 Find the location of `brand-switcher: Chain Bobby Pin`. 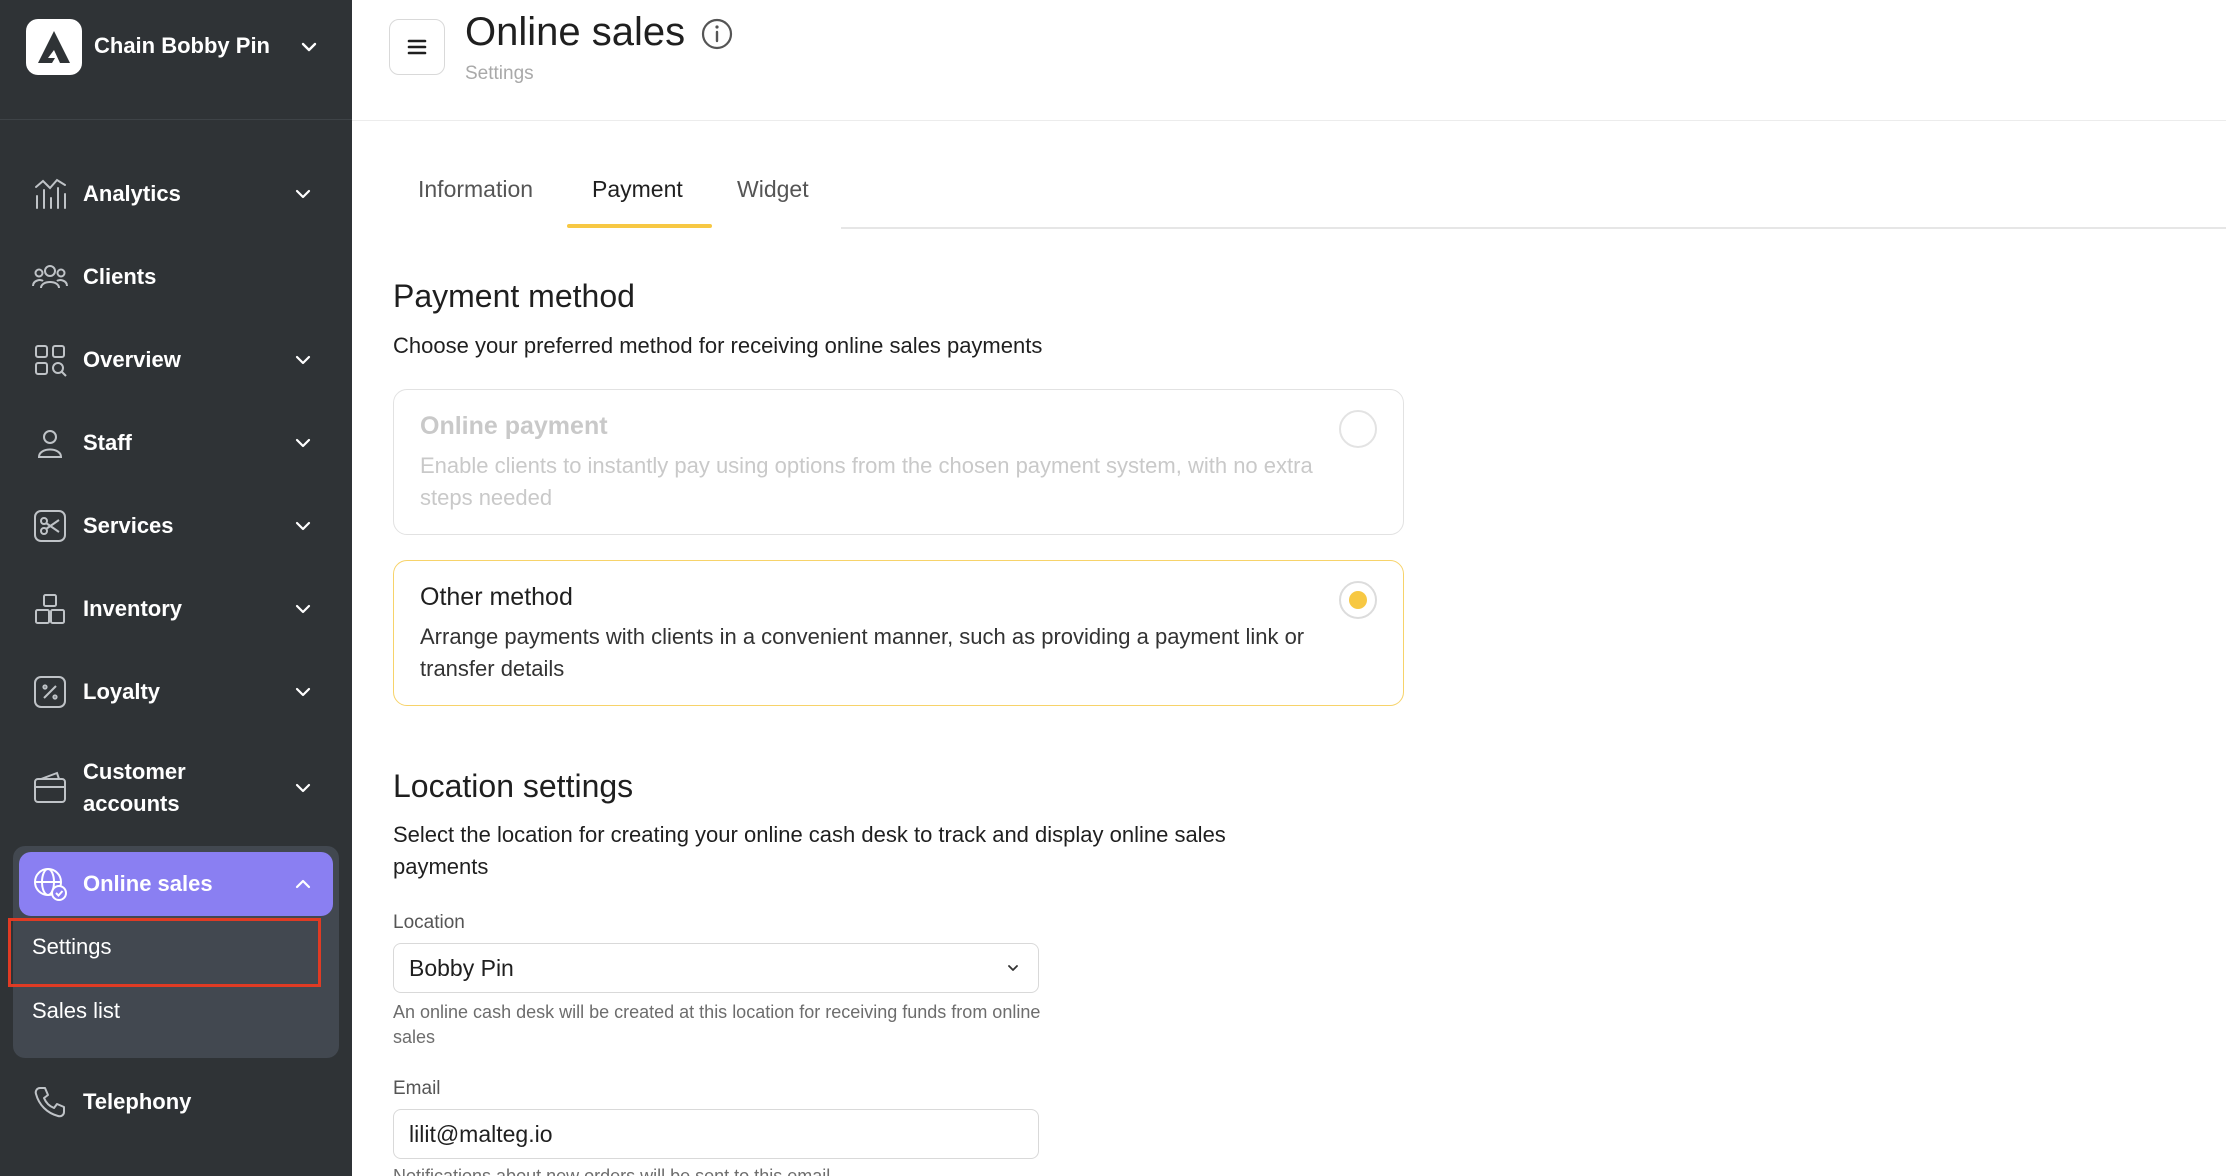

brand-switcher: Chain Bobby Pin is located at coordinates (176, 60).